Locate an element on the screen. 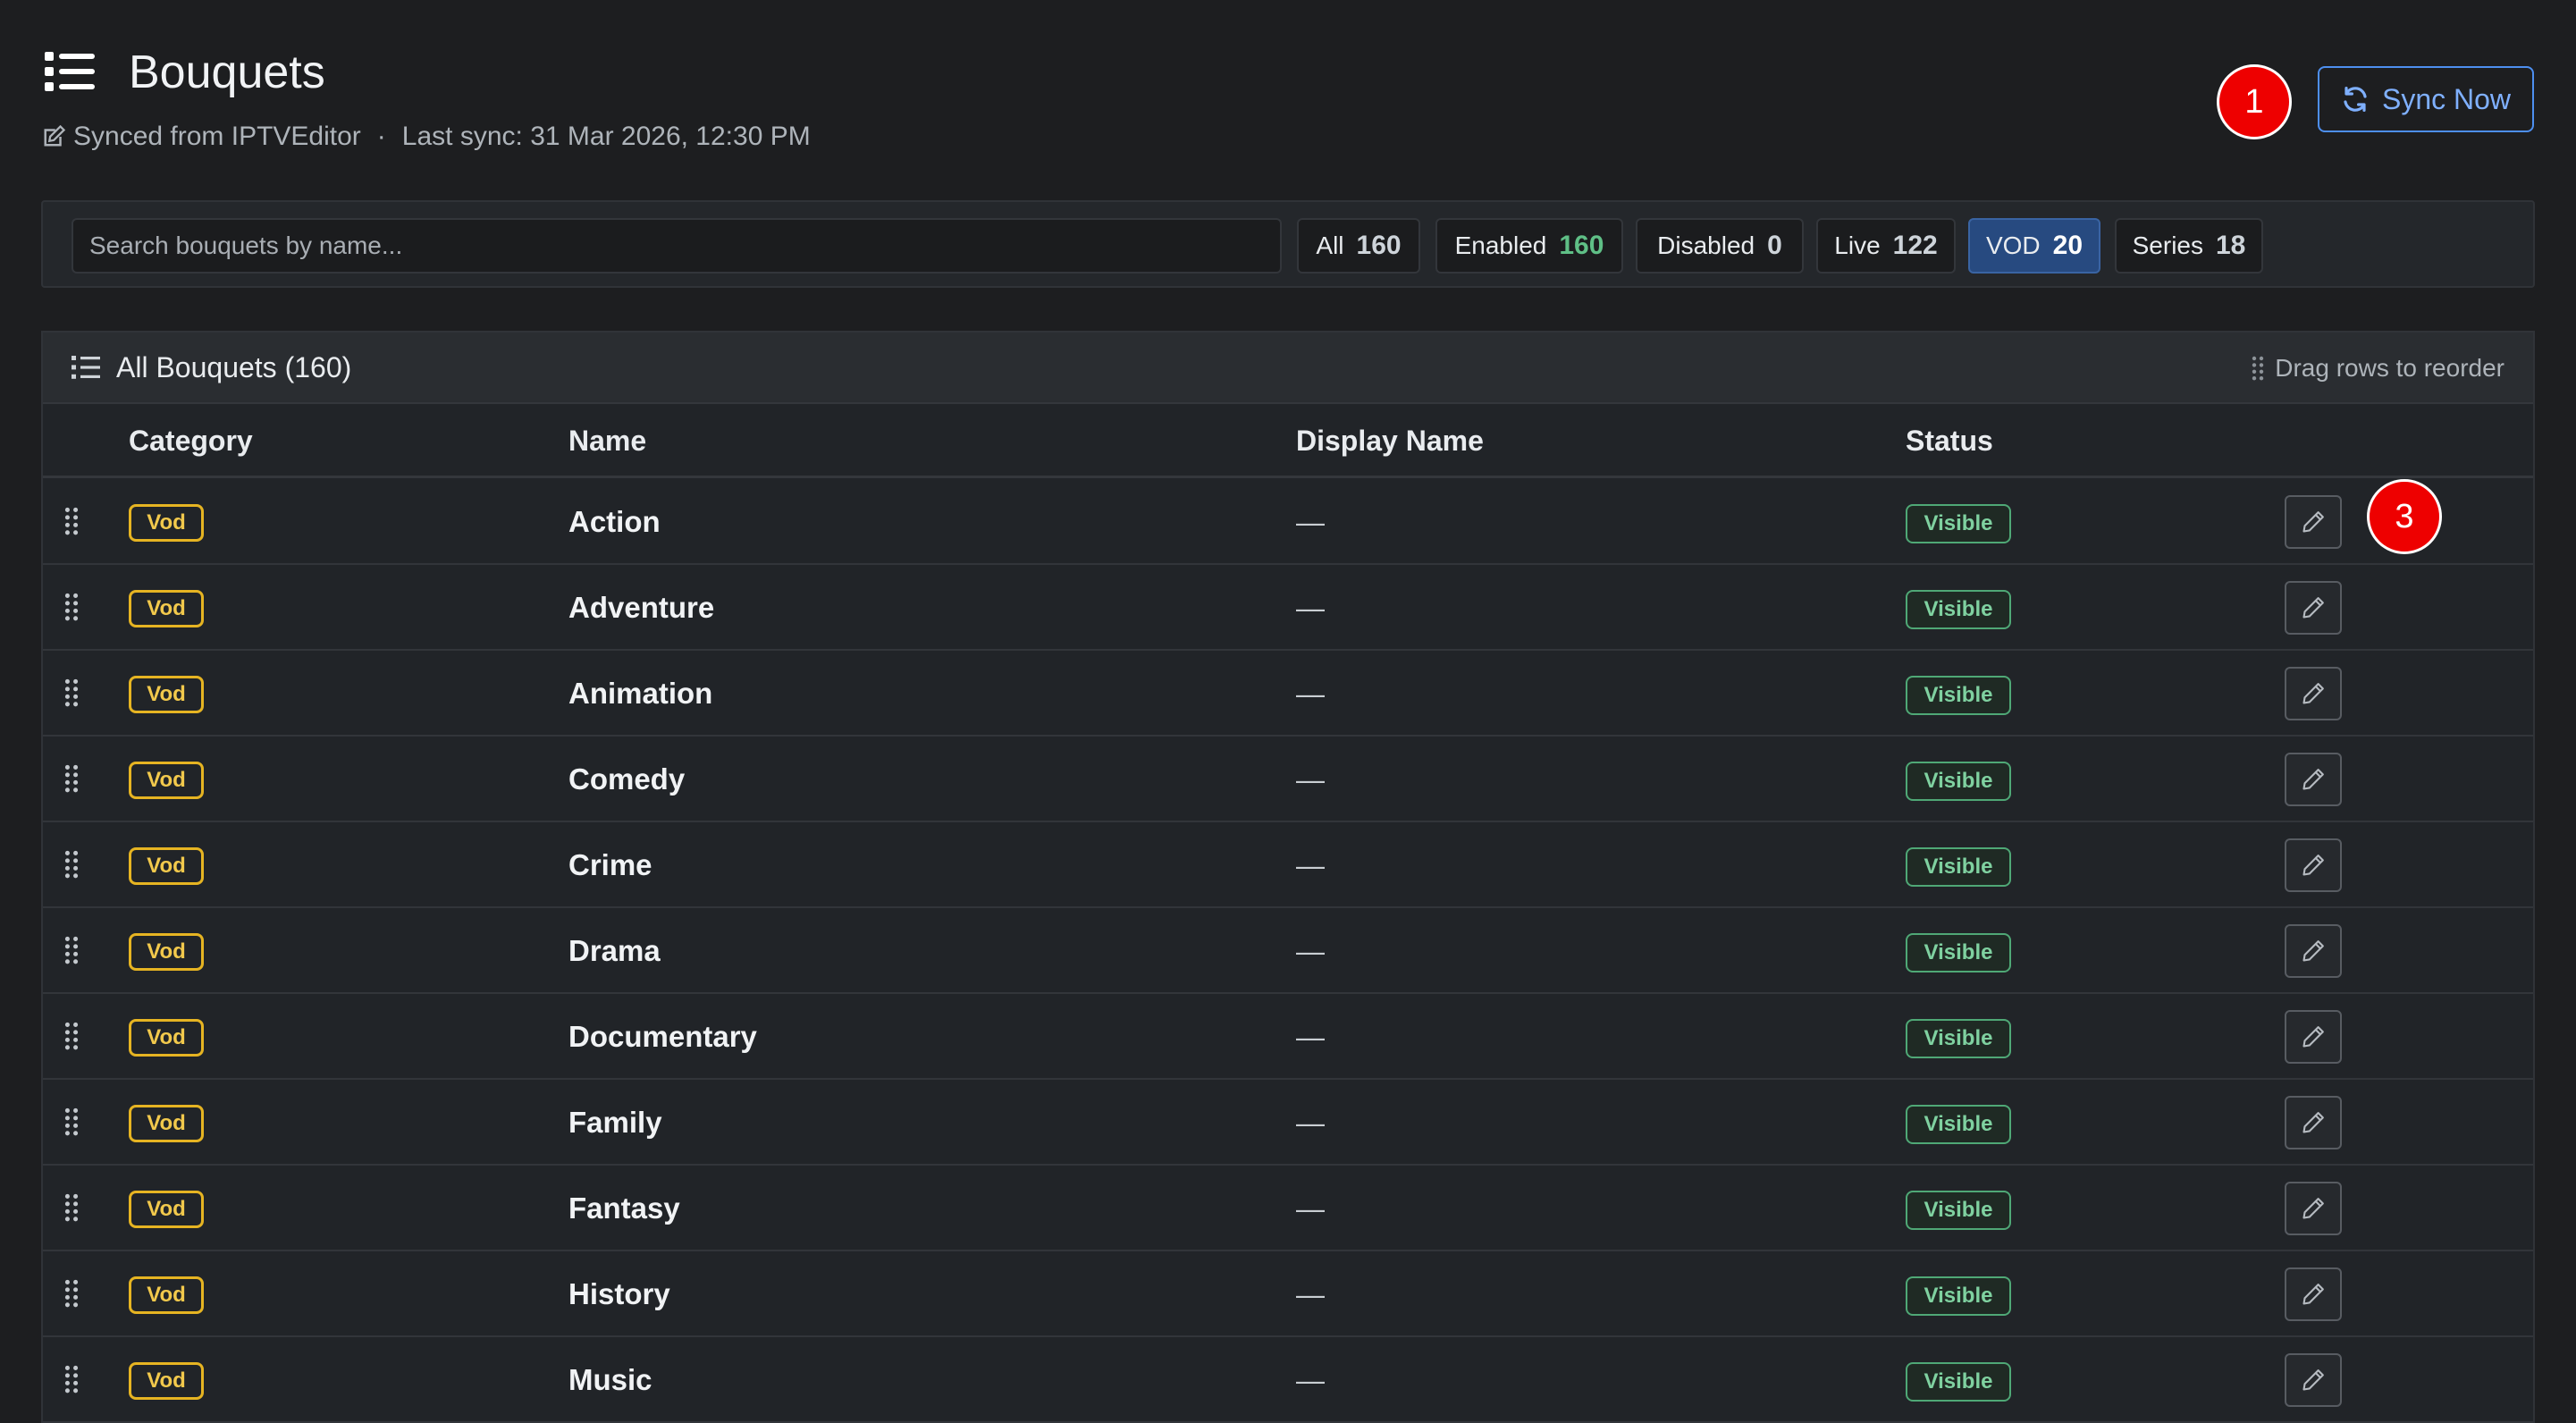 The height and width of the screenshot is (1423, 2576). filter-pill-live: Live 122 is located at coordinates (1886, 246).